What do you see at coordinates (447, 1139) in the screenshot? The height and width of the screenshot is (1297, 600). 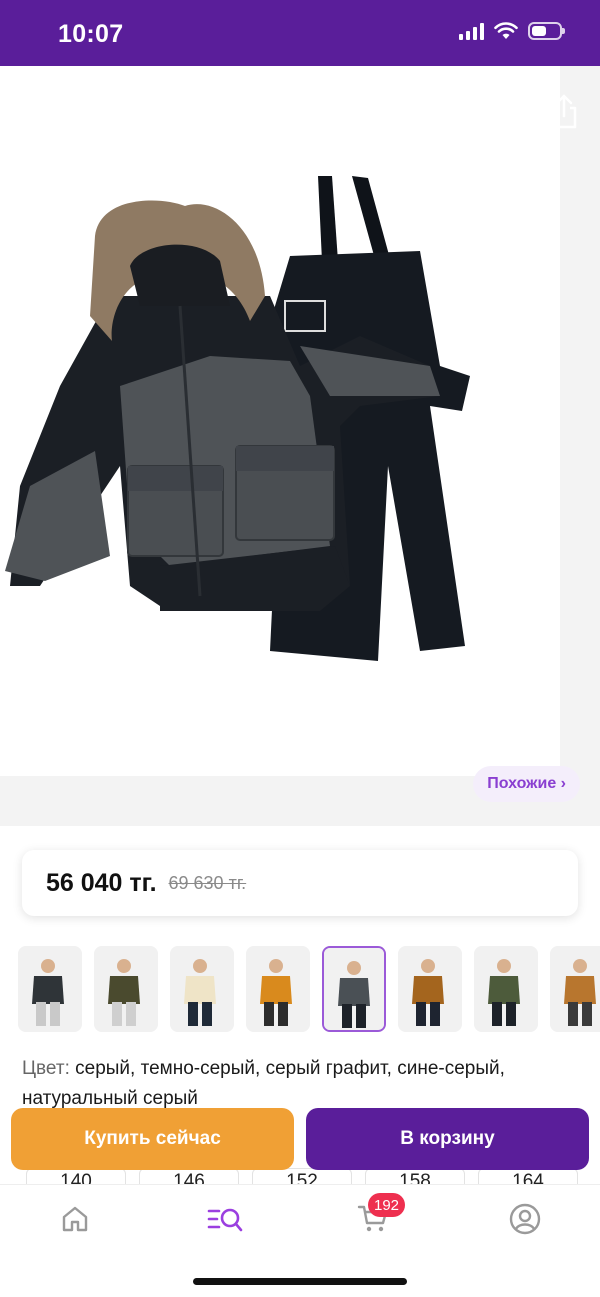 I see `add-to-cart-button: В корзину` at bounding box center [447, 1139].